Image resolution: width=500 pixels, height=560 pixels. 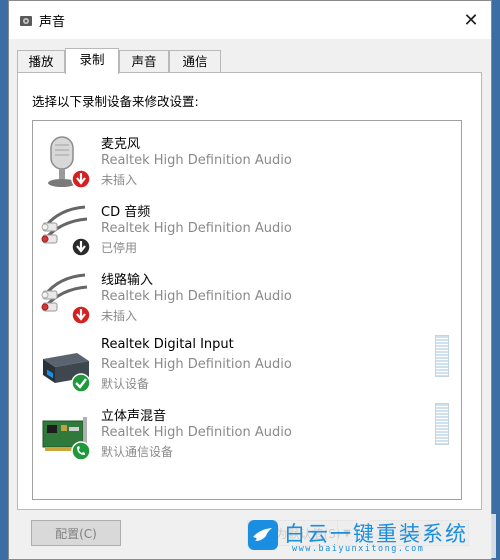 I want to click on close-button: ✕, so click(x=471, y=20).